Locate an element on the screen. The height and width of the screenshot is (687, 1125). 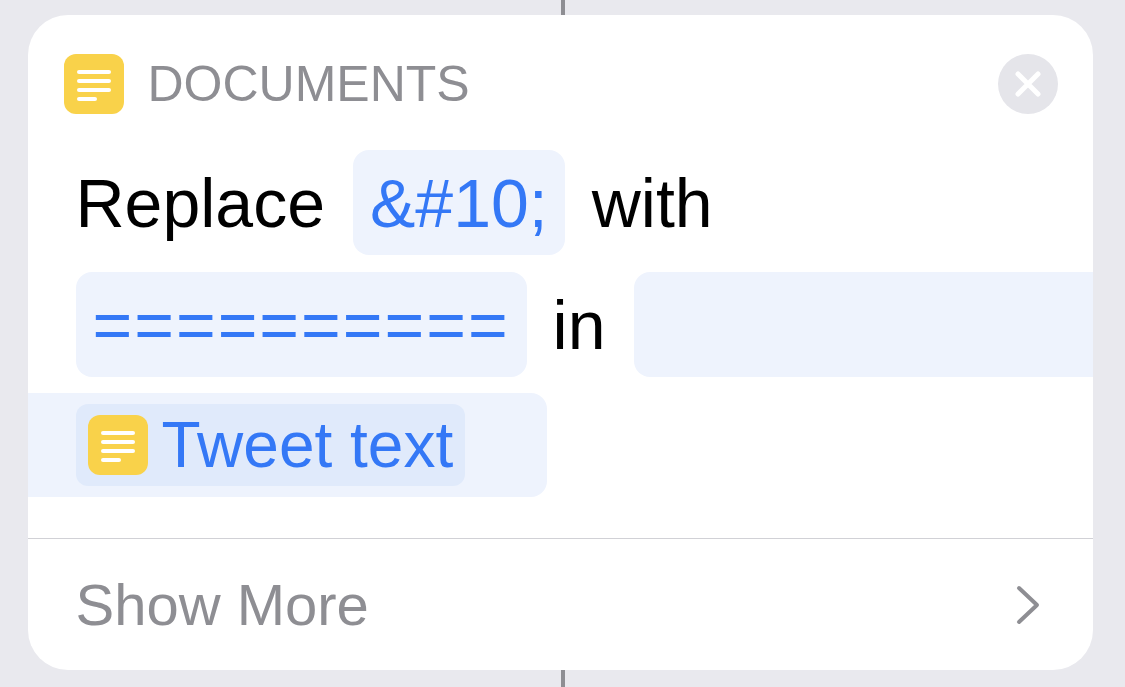
category-label: DOCUMENTS is located at coordinates (308, 84).